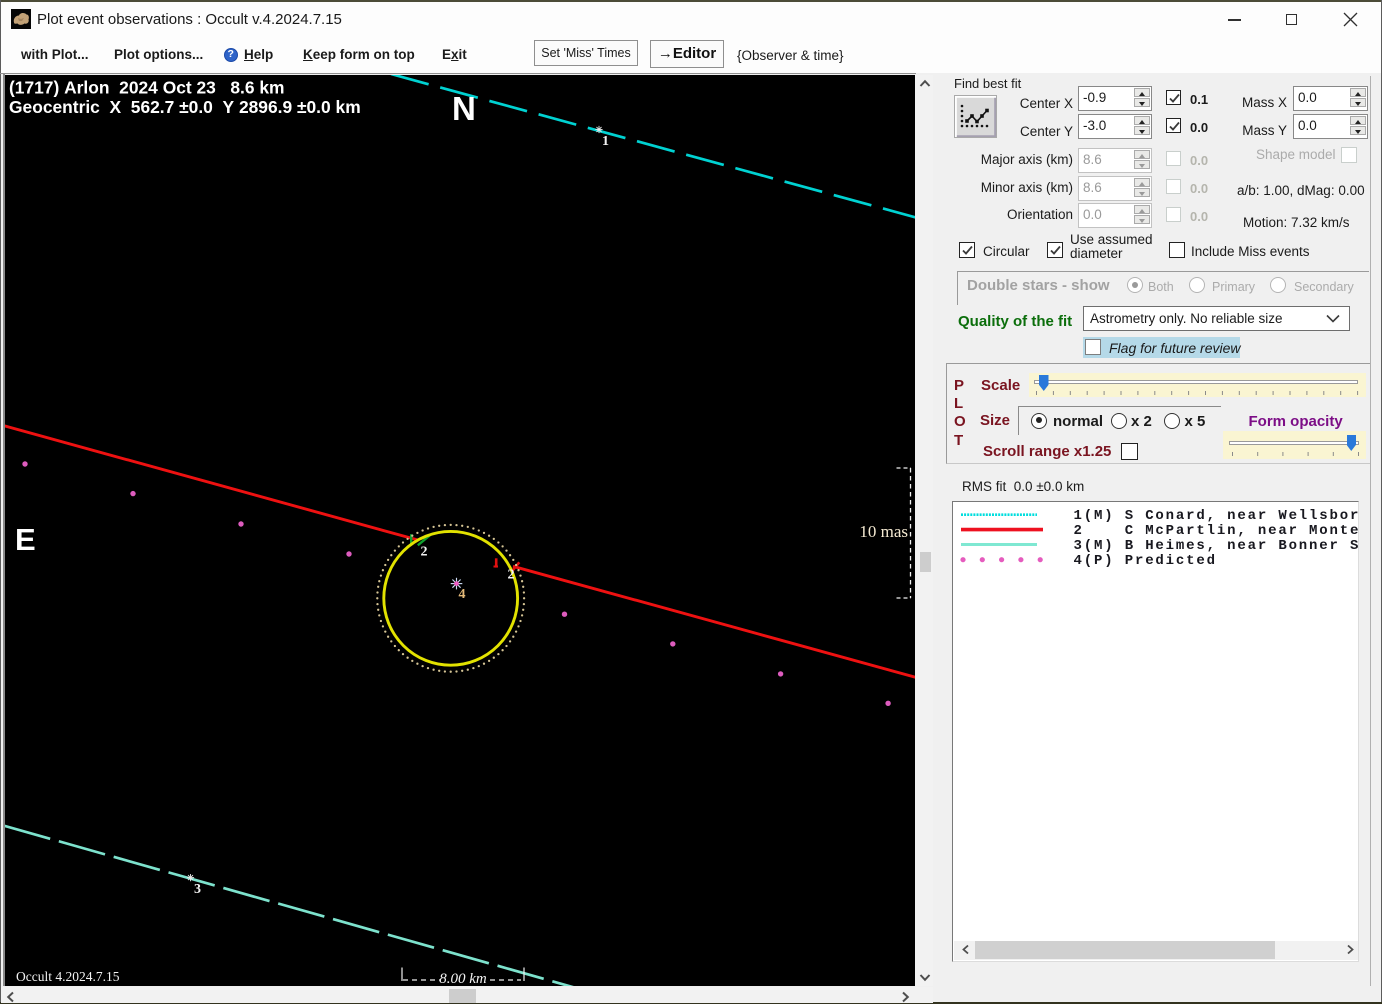  Describe the element at coordinates (147, 88) in the screenshot. I see `svg-text:(1717) Arlon 2024 Oct 23 8.: (1717) Arlon 2024 Oct 23 8.6 km` at that location.